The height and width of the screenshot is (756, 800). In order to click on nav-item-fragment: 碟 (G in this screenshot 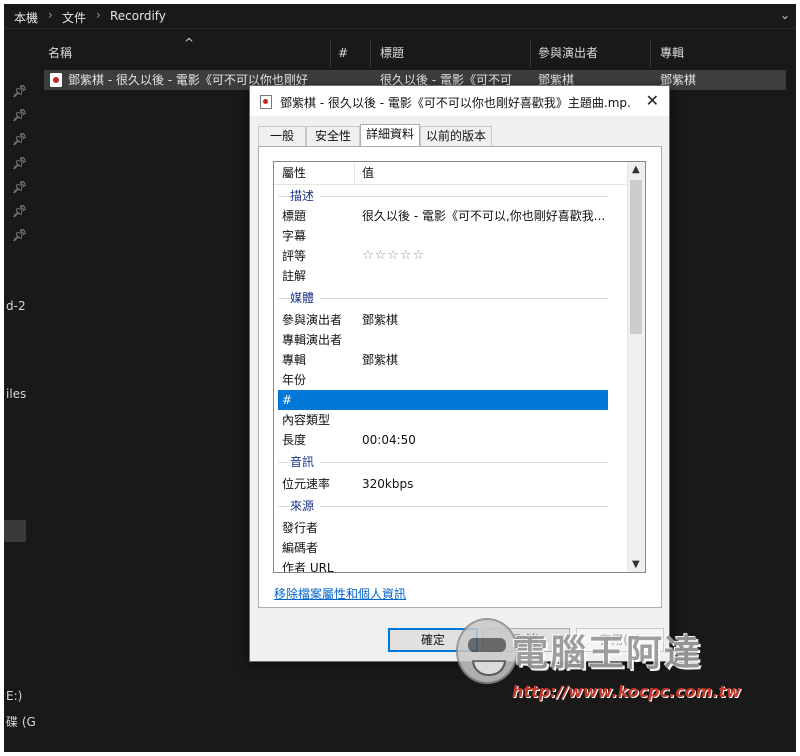, I will do `click(21, 721)`.